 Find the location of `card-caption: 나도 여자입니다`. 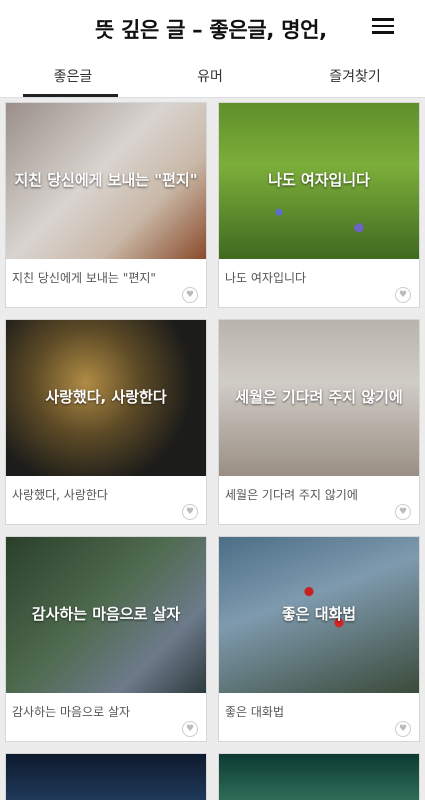

card-caption: 나도 여자입니다 is located at coordinates (266, 278).